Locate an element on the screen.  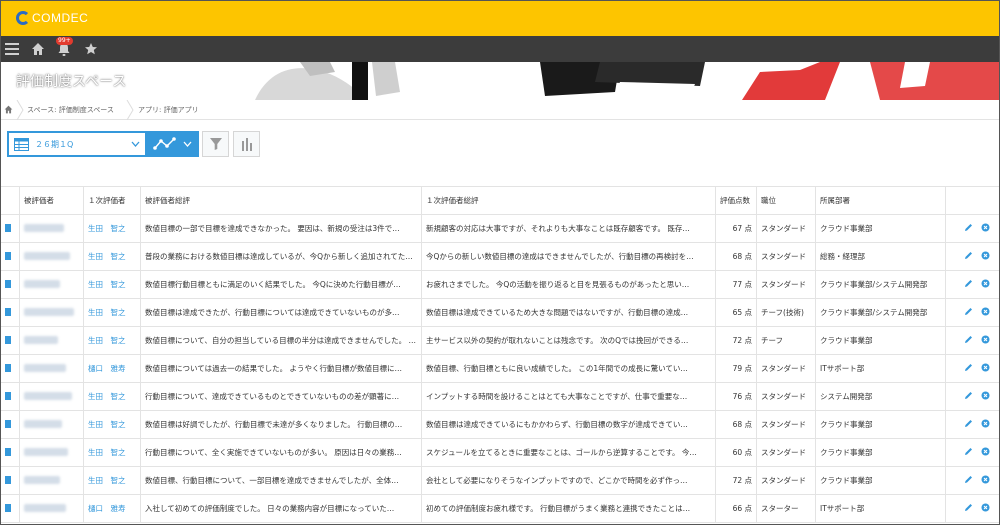
global-navigation is located at coordinates (500, 49).